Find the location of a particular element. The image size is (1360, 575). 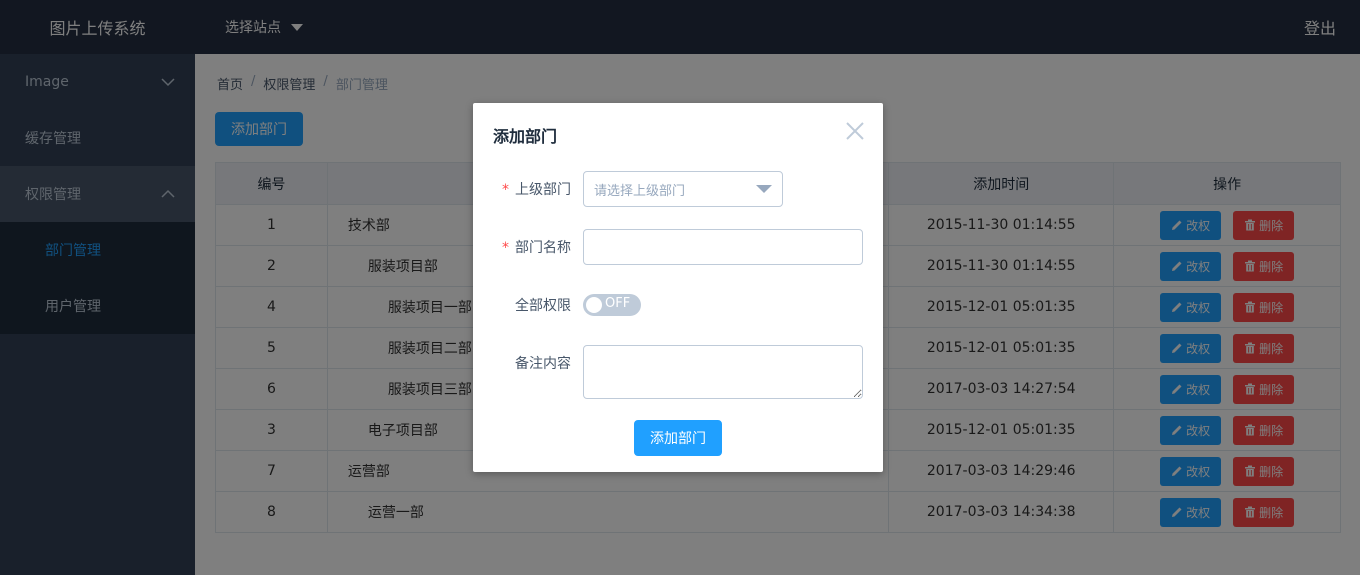

department-name-input is located at coordinates (723, 247).